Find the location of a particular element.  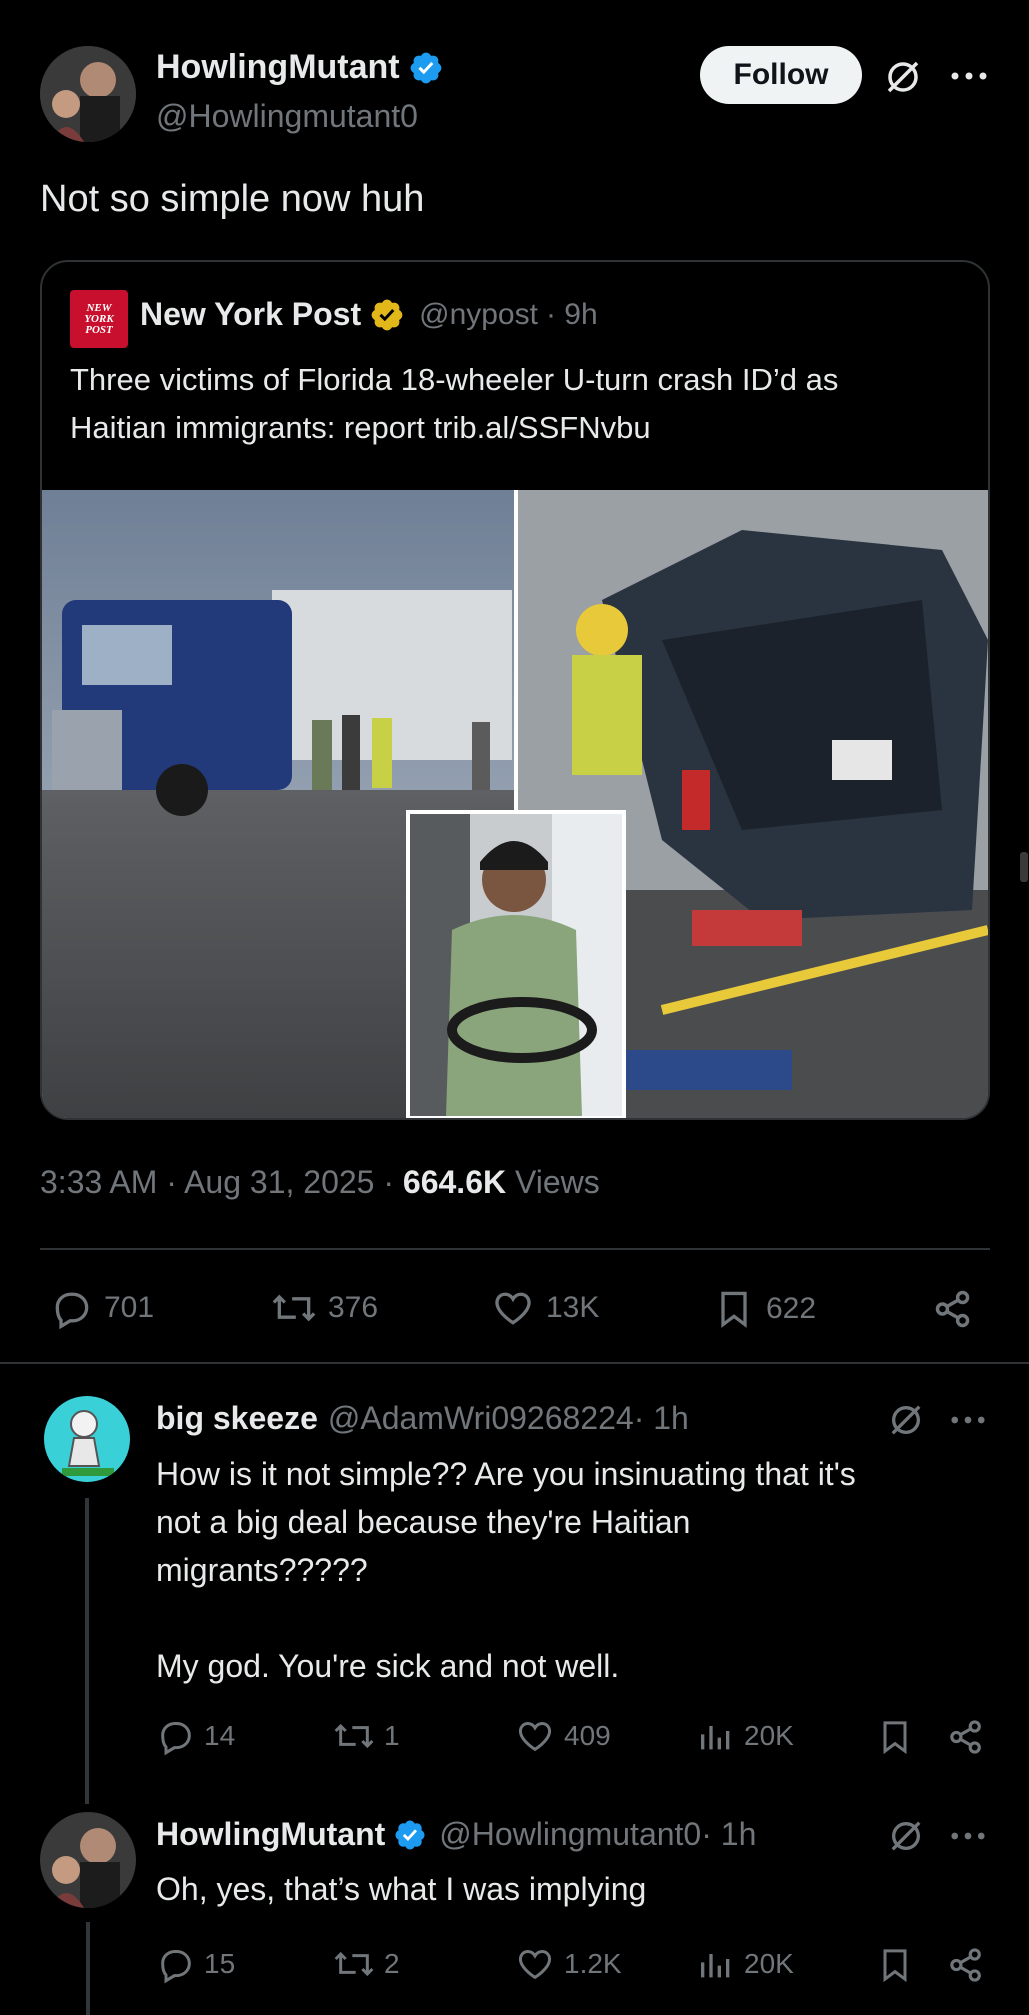

author-handle: @Howlingmutant0 is located at coordinates (287, 116).